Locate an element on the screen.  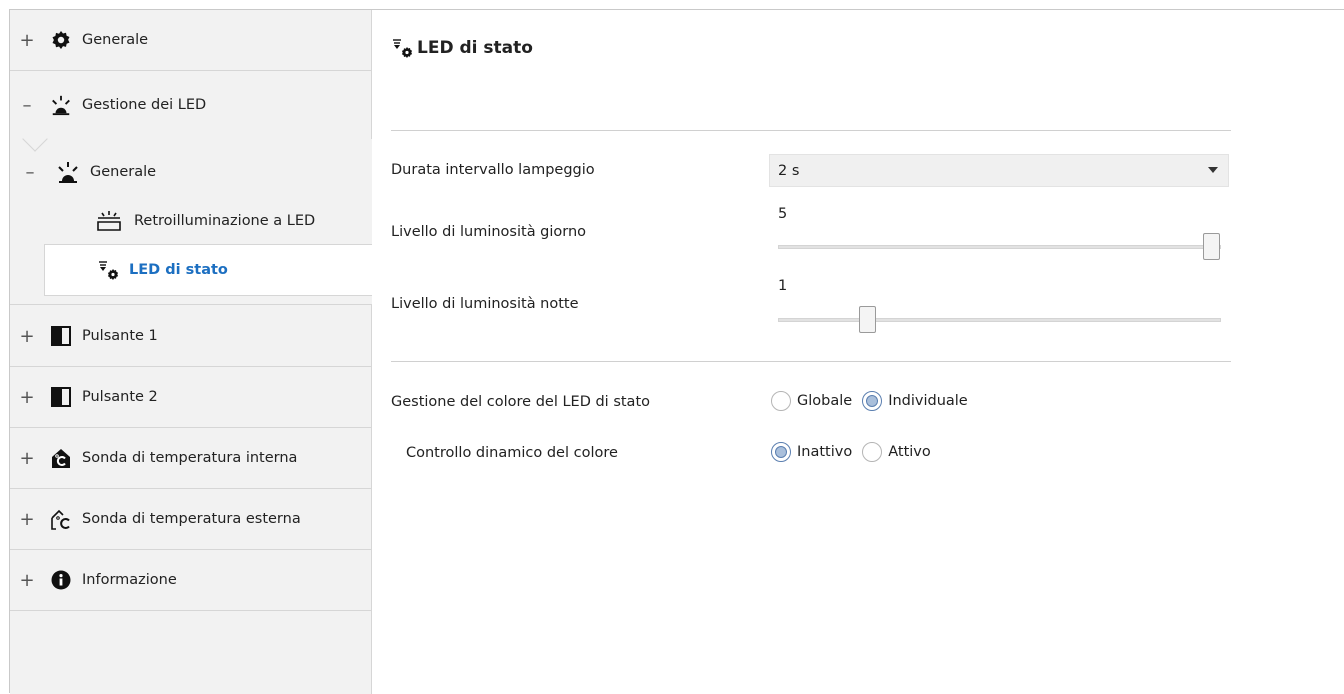
gear-icon is located at coordinates (61, 40).